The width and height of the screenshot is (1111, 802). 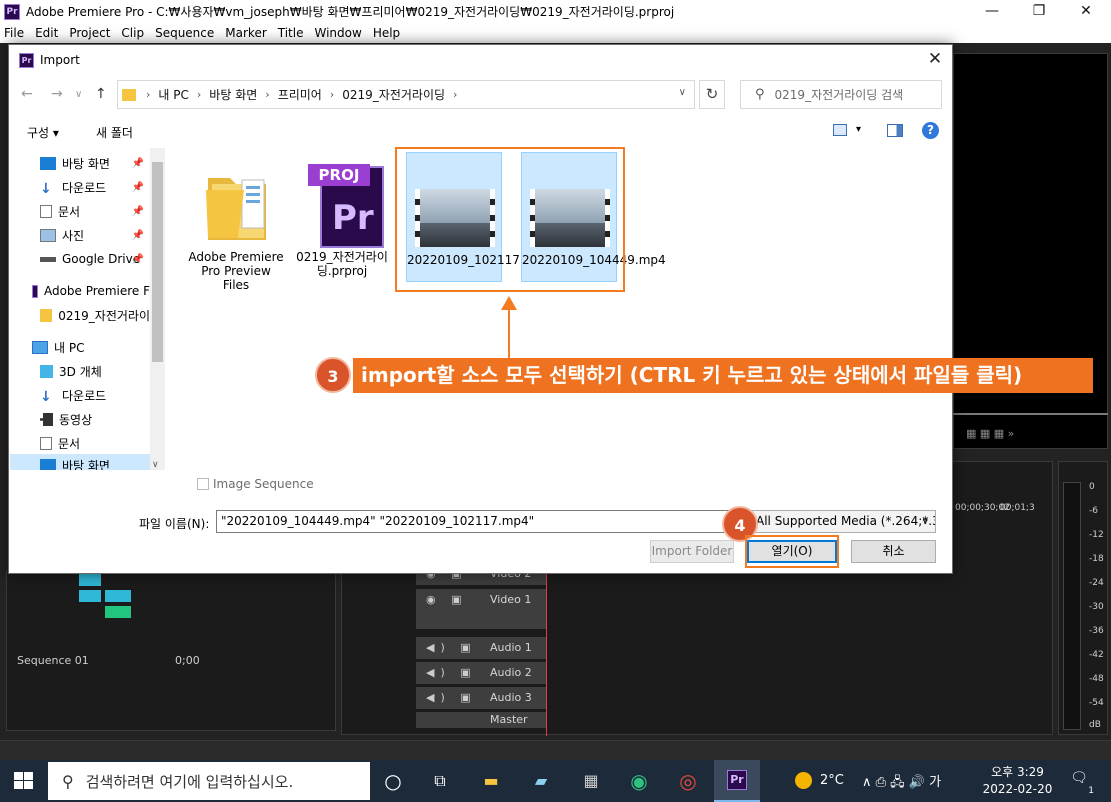 What do you see at coordinates (78, 94) in the screenshot?
I see `recent-dropdown-icon: ∨` at bounding box center [78, 94].